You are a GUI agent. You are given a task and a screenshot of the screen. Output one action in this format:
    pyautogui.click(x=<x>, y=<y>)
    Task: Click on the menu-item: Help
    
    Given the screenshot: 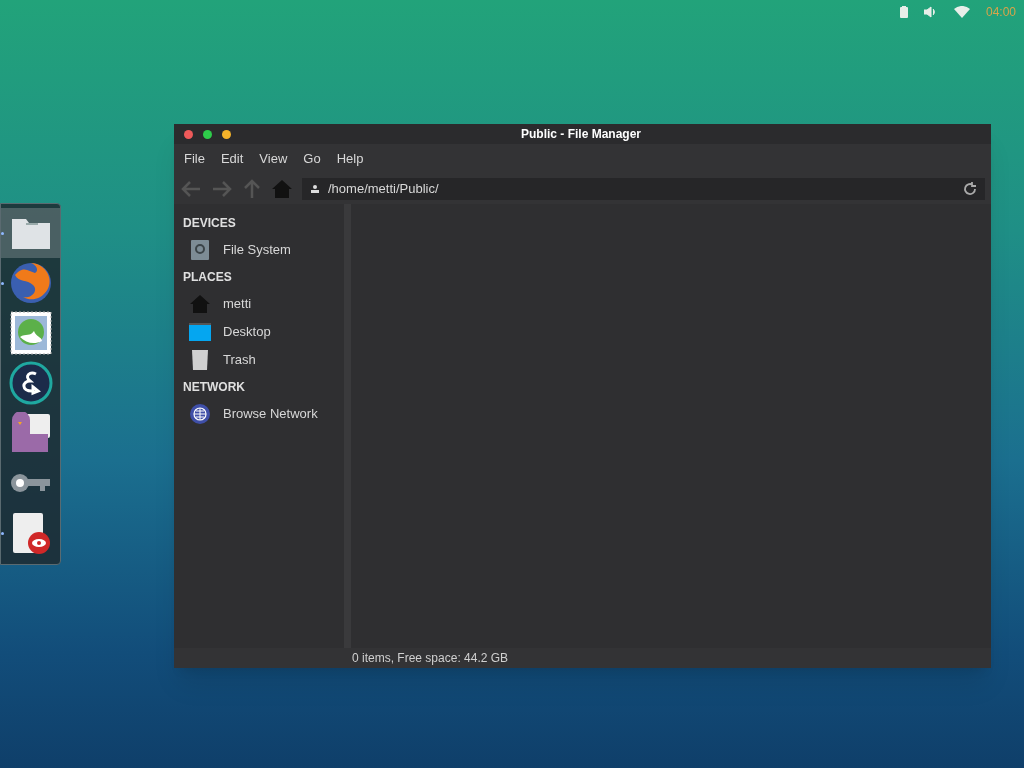 What is the action you would take?
    pyautogui.click(x=350, y=159)
    